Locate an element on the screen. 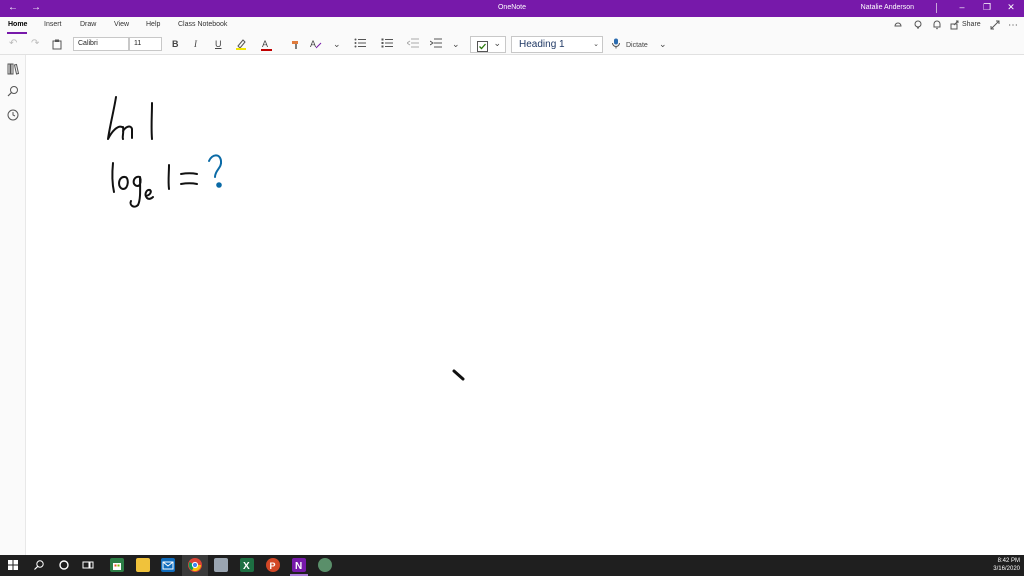  system-clock: 8:42 PM 3/16/2020 is located at coordinates (1006, 565).